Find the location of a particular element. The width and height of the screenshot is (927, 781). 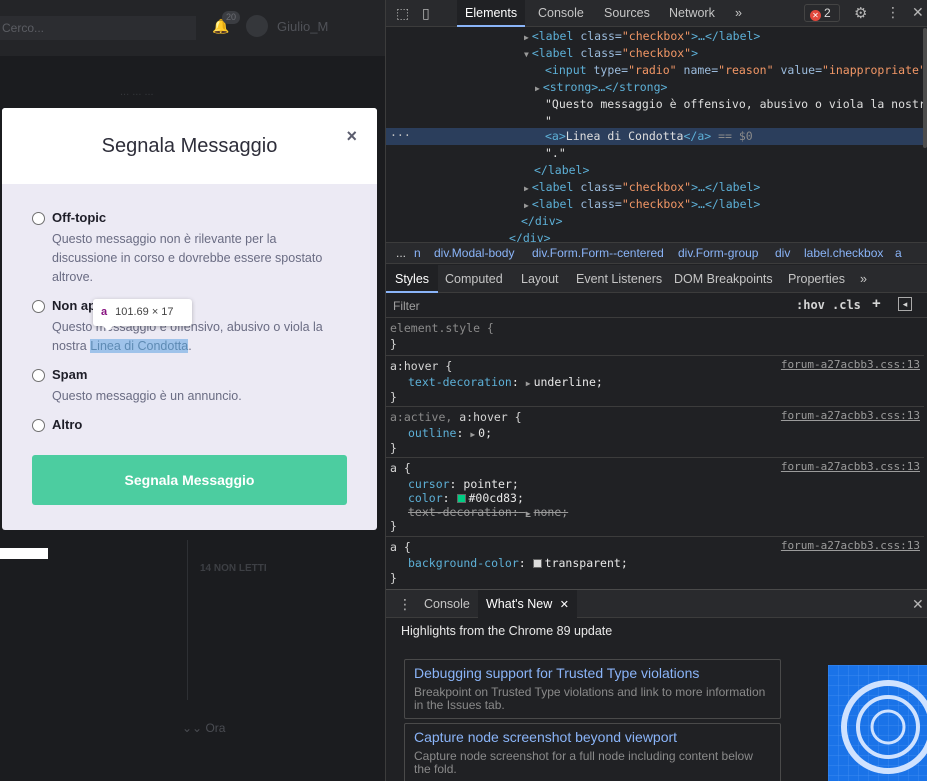

dom-text-node: "." is located at coordinates (555, 153).